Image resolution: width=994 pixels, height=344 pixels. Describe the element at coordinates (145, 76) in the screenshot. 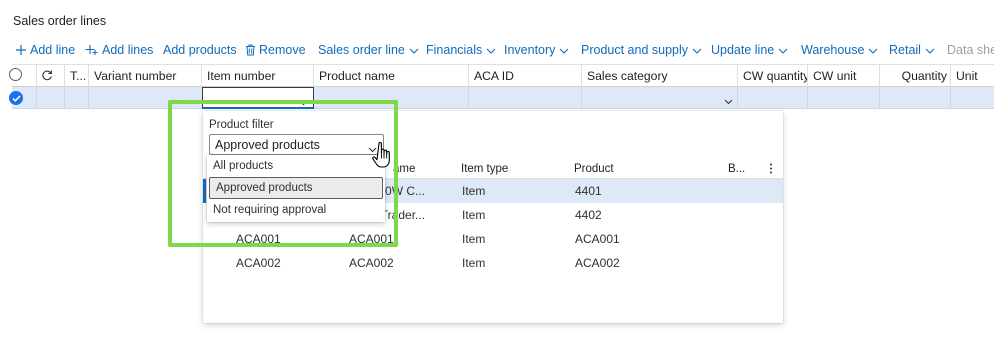

I see `column-header-variant-number: Variant number` at that location.